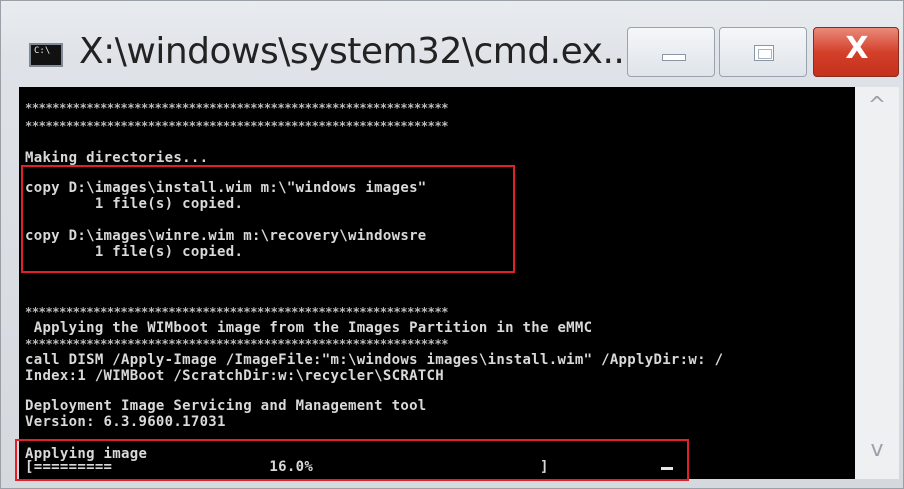 Image resolution: width=904 pixels, height=489 pixels. Describe the element at coordinates (674, 57) in the screenshot. I see `minimize-icon` at that location.